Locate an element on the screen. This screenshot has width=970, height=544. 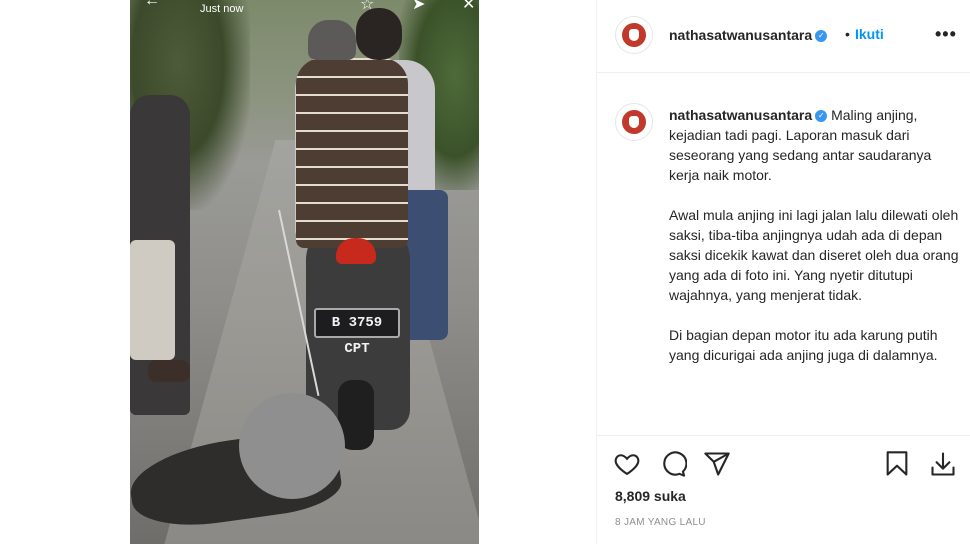
post-time: 8 JAM YANG LALU is located at coordinates (660, 522).